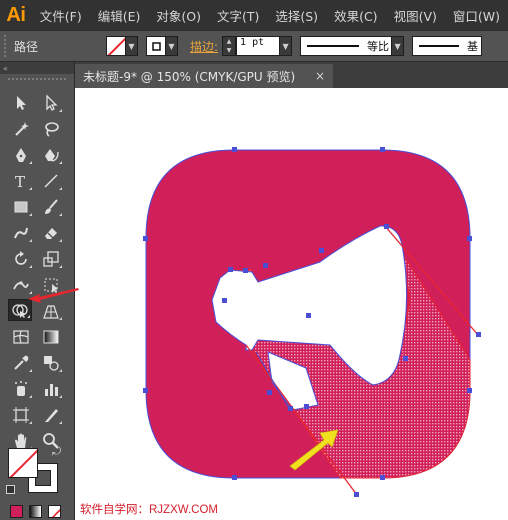 The image size is (508, 520). Describe the element at coordinates (51, 103) in the screenshot. I see `direct-selection-tool-icon` at that location.